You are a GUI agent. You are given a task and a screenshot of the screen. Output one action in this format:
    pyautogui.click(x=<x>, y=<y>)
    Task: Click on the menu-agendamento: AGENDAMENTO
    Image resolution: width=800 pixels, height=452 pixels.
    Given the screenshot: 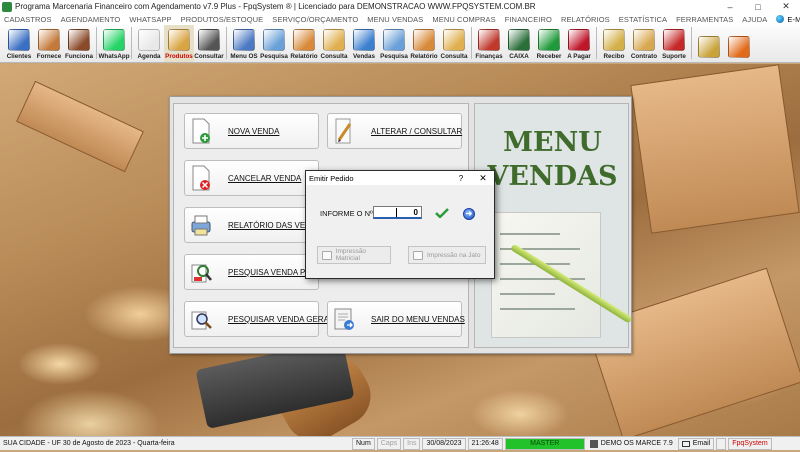 What is the action you would take?
    pyautogui.click(x=91, y=19)
    